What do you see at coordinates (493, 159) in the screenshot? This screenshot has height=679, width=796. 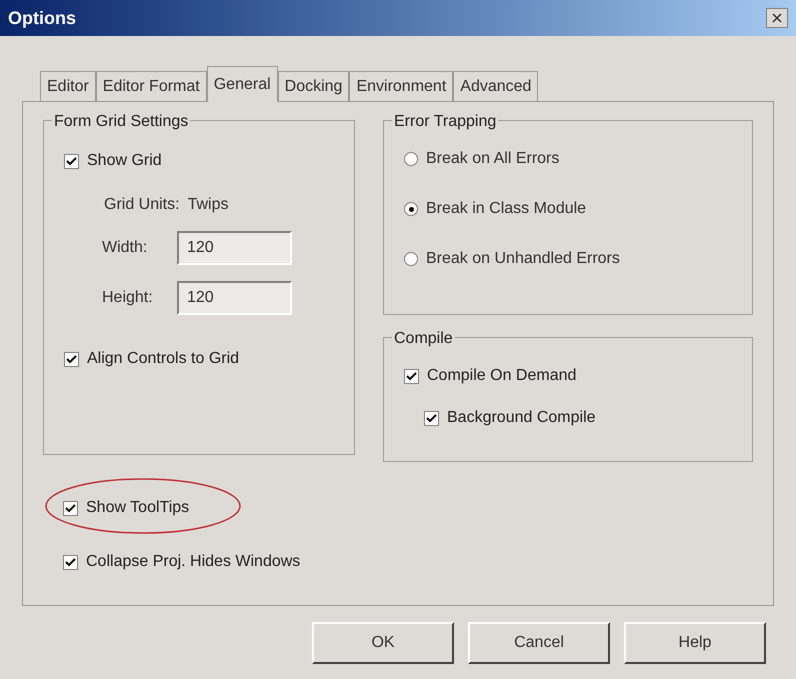 I see `radio-label: Break on All Errors` at bounding box center [493, 159].